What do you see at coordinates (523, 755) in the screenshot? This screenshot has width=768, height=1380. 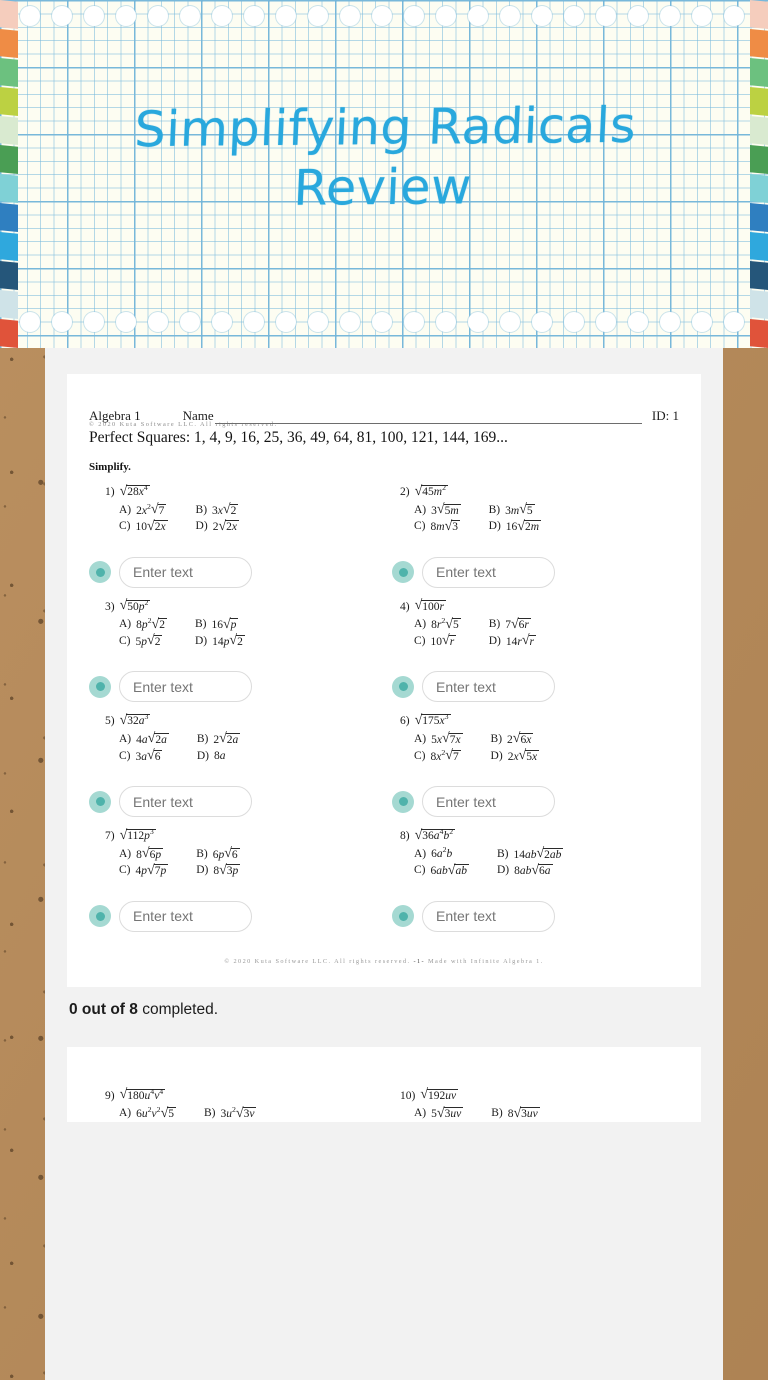 I see `choice-text: 2x √ 5x` at bounding box center [523, 755].